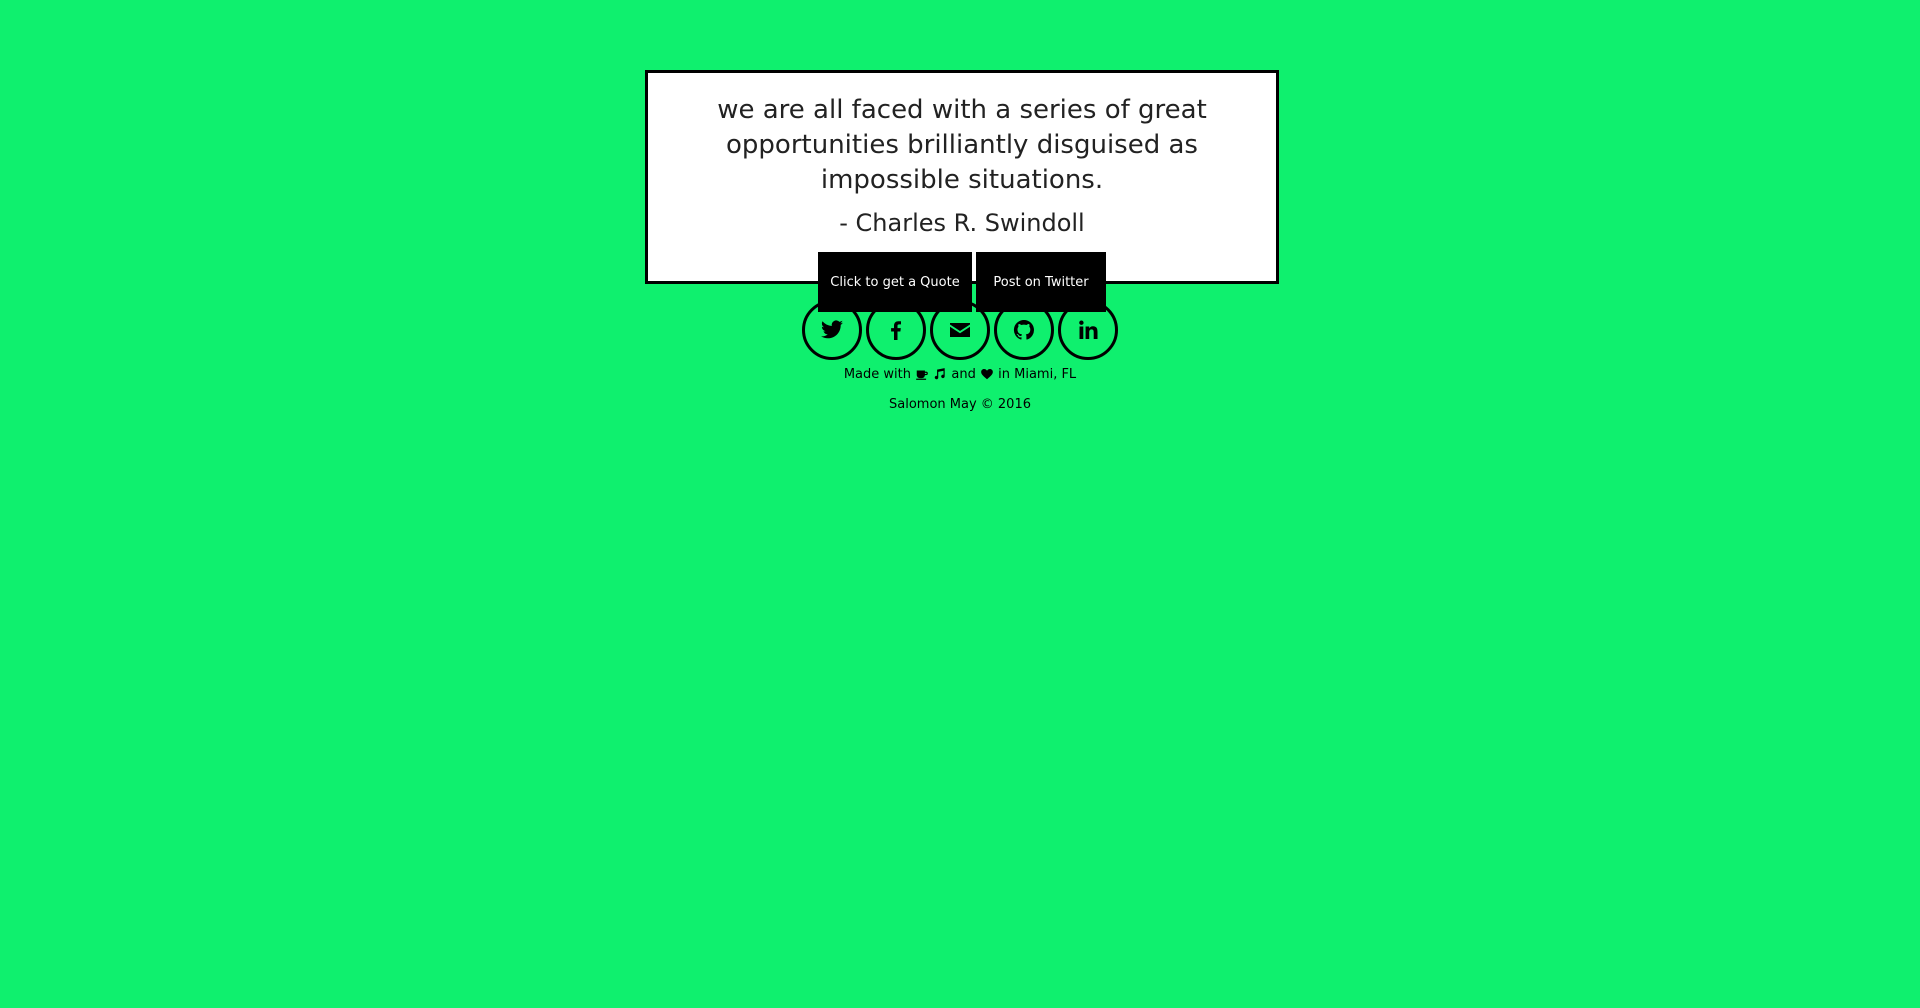 The image size is (1920, 1008). What do you see at coordinates (960, 404) in the screenshot?
I see `copyright: Salomon May © 2016` at bounding box center [960, 404].